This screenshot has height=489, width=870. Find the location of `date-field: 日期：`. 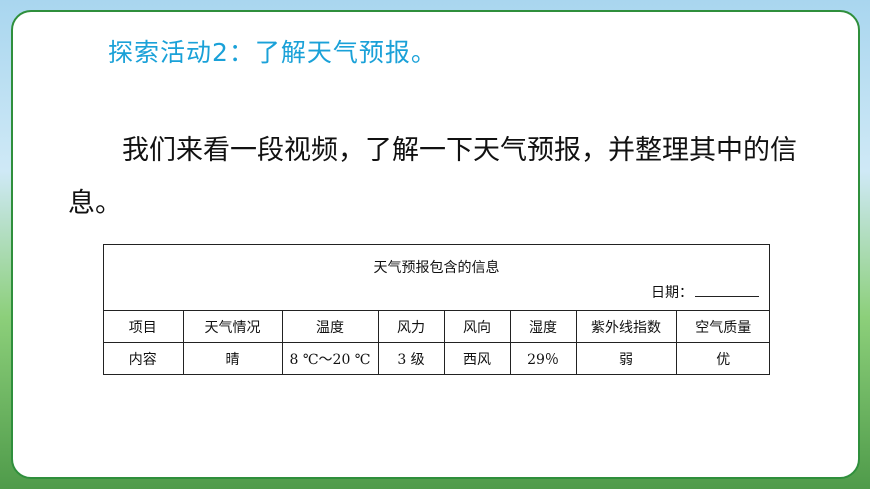

date-field: 日期： is located at coordinates (705, 292).